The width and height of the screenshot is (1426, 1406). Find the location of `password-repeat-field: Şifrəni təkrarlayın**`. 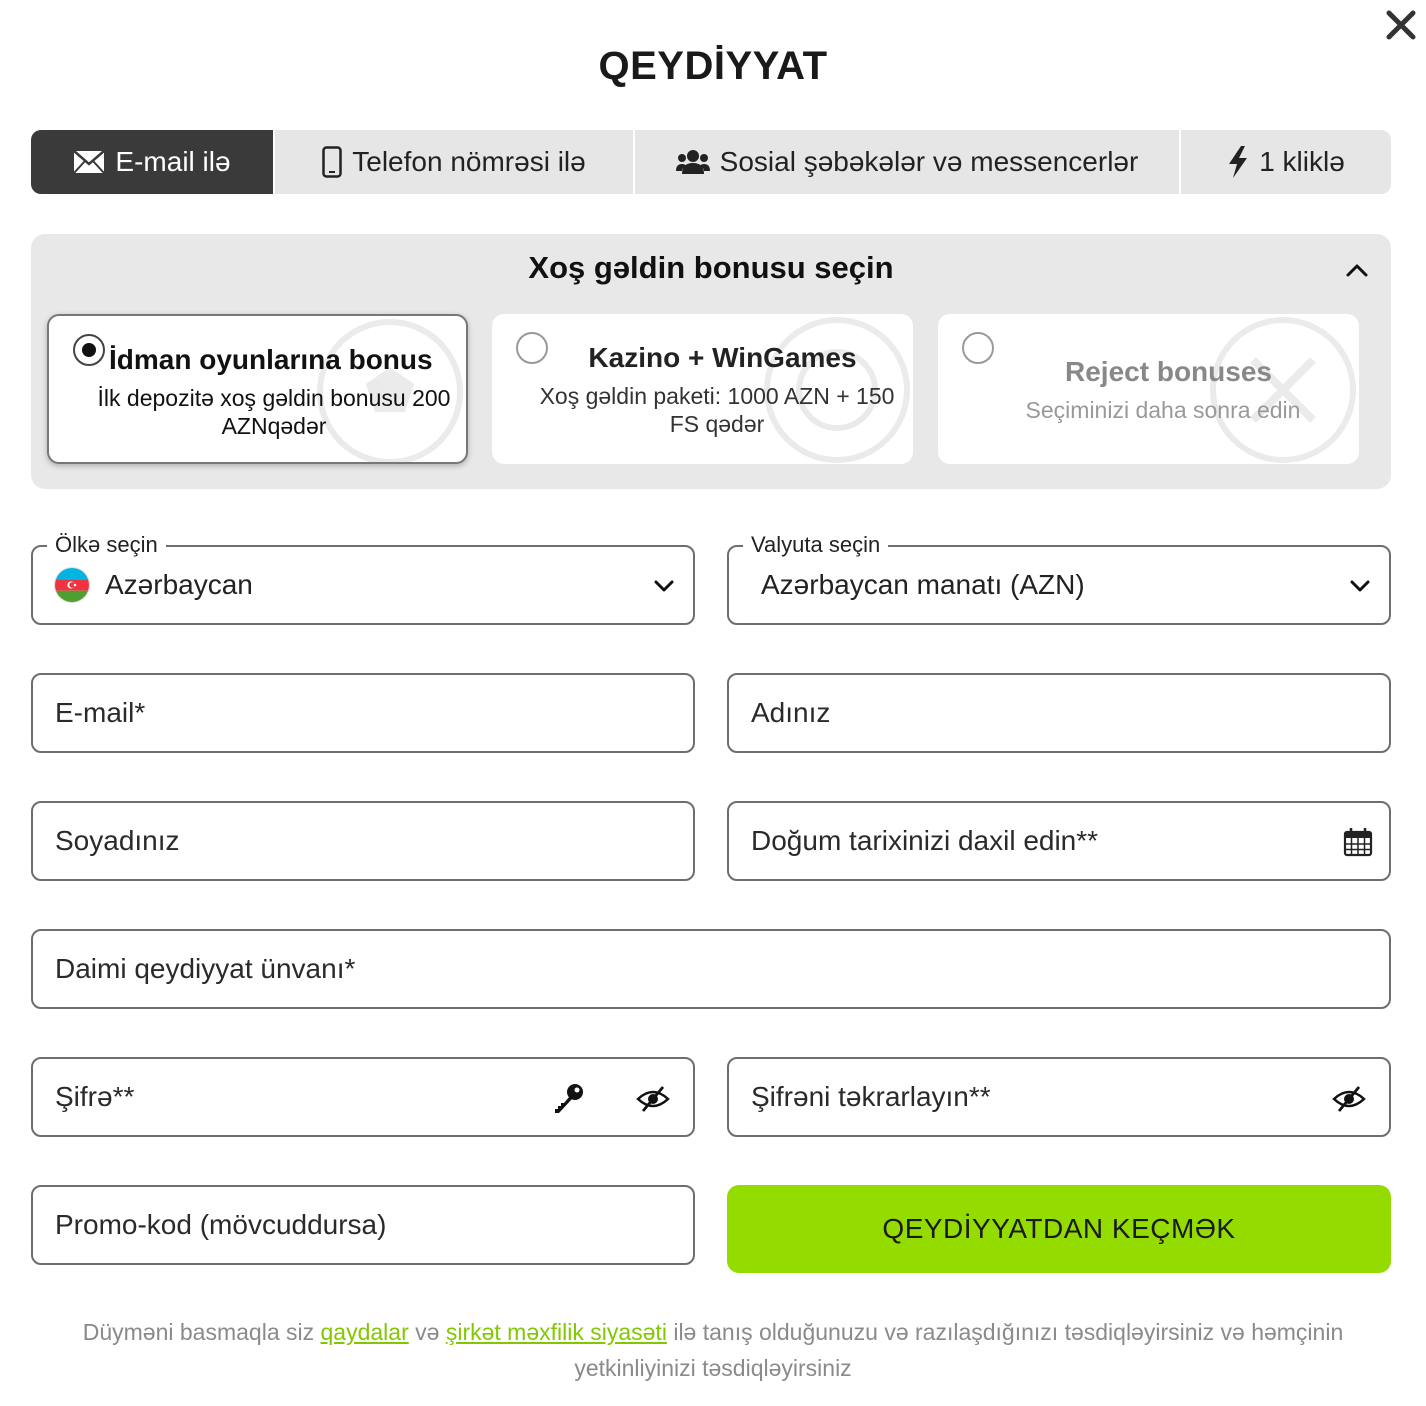

password-repeat-field: Şifrəni təkrarlayın** is located at coordinates (1059, 1097).